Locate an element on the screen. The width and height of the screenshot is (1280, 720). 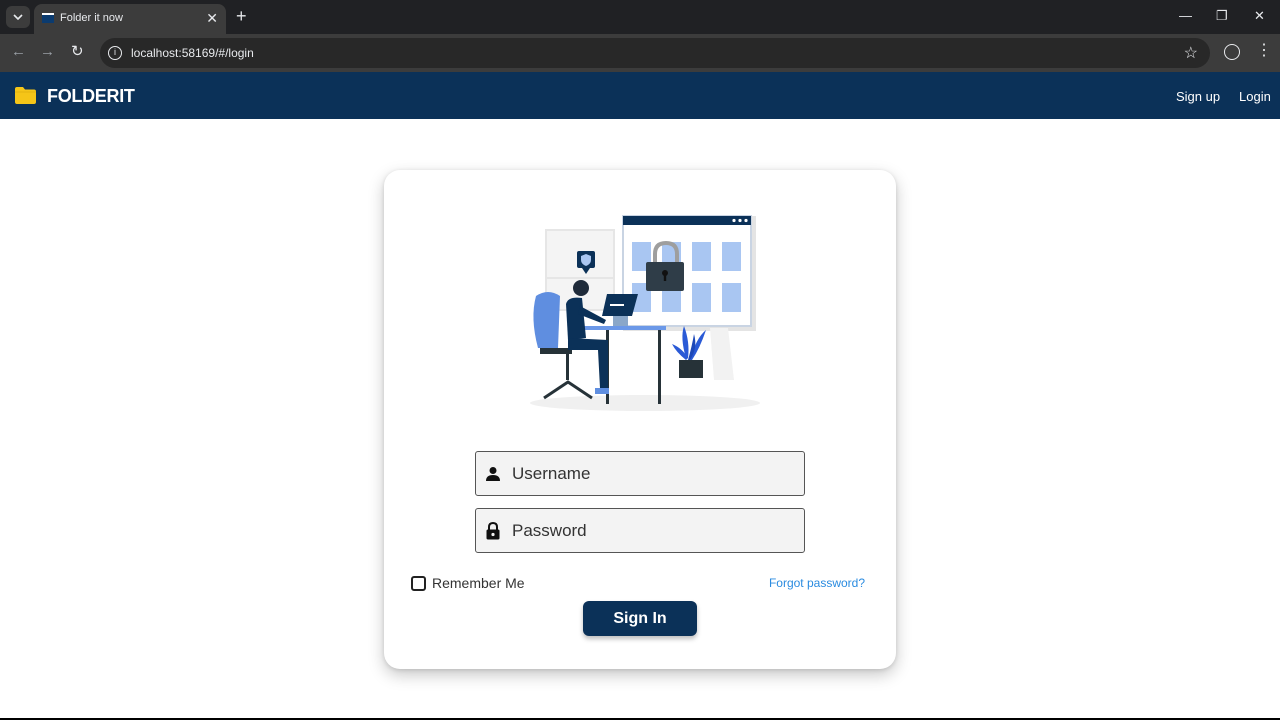
site-info-icon: i is located at coordinates (115, 53).